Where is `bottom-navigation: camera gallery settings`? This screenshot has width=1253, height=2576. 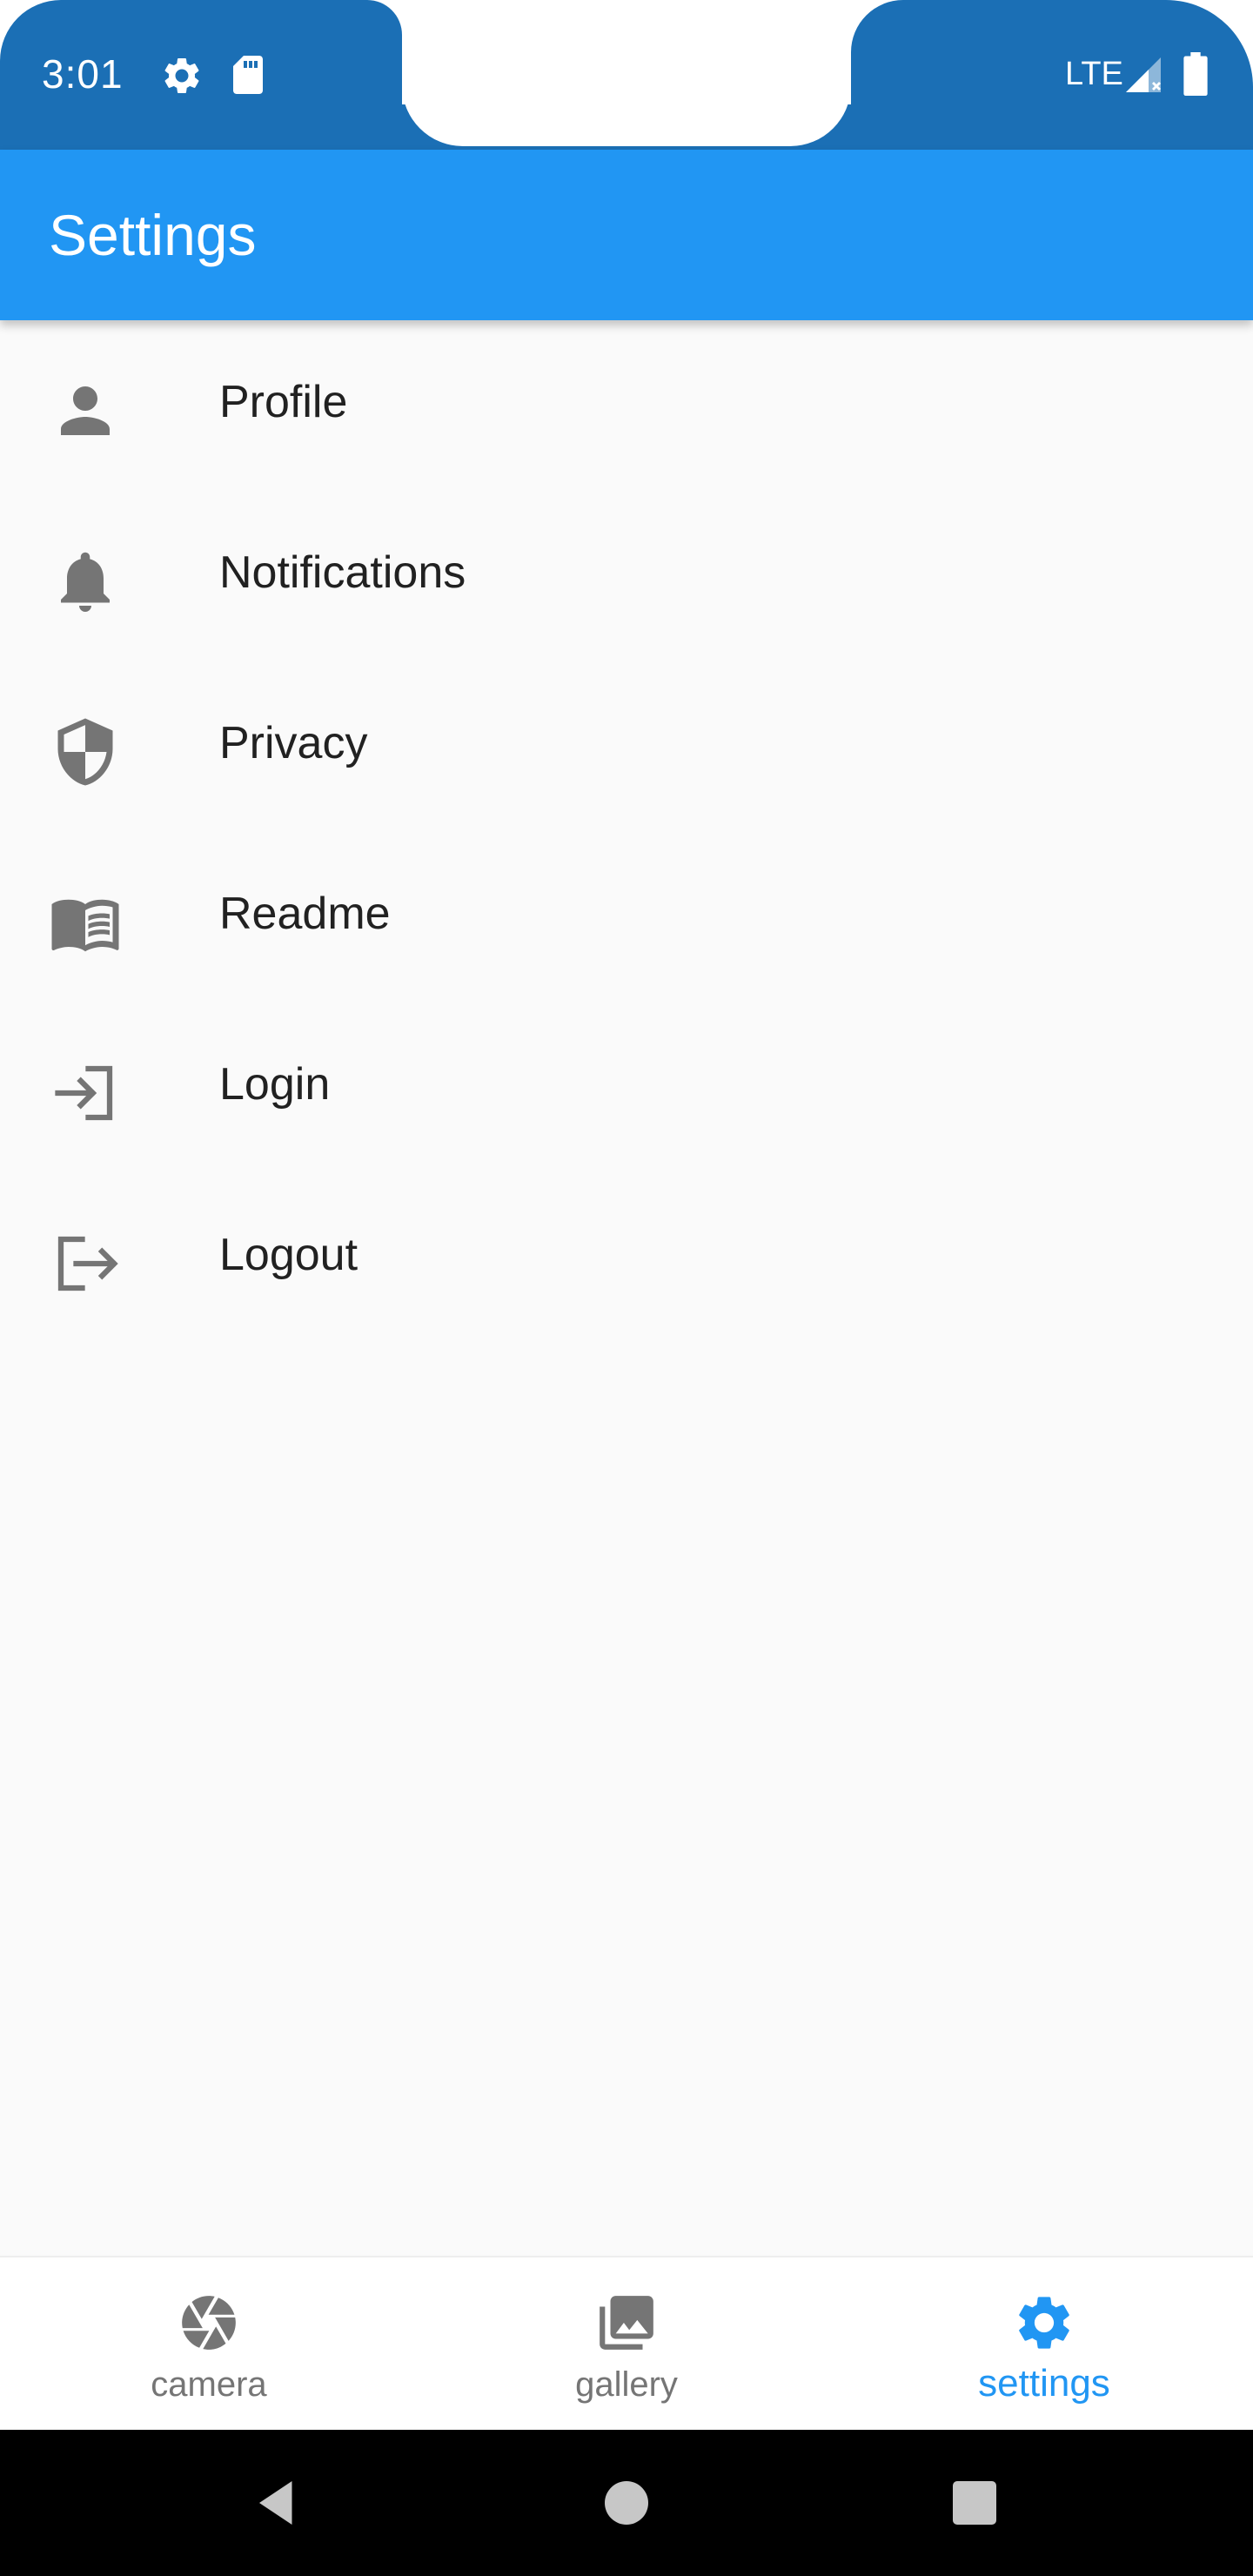 bottom-navigation: camera gallery settings is located at coordinates (626, 2344).